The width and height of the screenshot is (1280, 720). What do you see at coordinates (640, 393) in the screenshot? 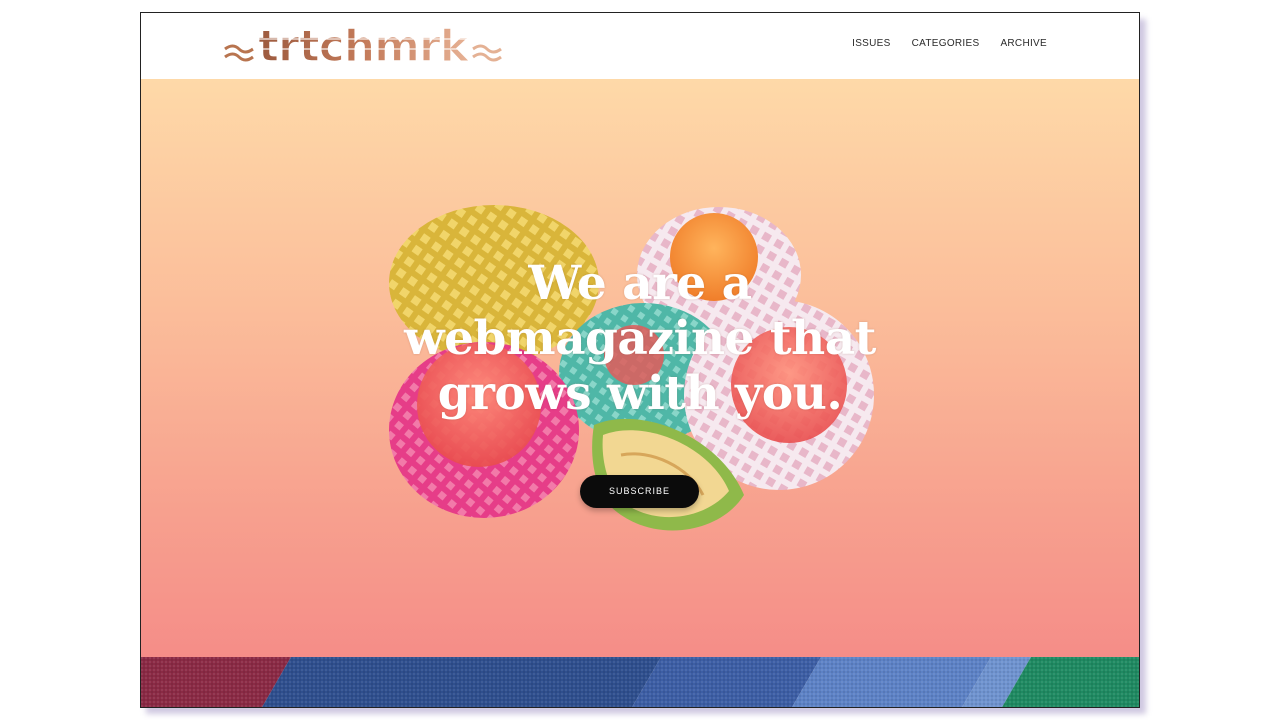
I see `headline-line-3: grows with you.` at bounding box center [640, 393].